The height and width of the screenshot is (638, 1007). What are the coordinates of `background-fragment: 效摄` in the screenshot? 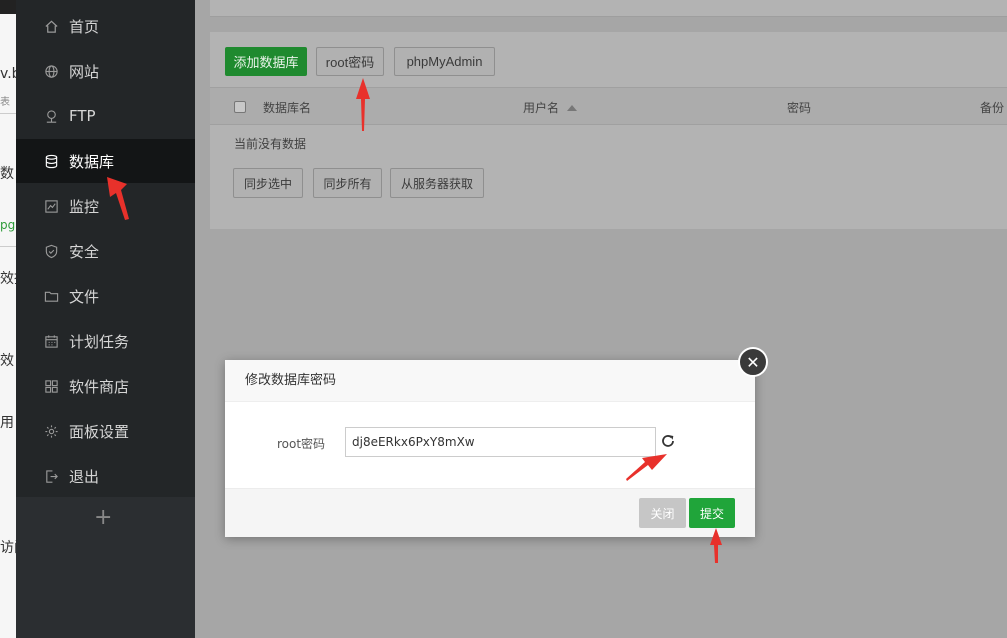 It's located at (8, 279).